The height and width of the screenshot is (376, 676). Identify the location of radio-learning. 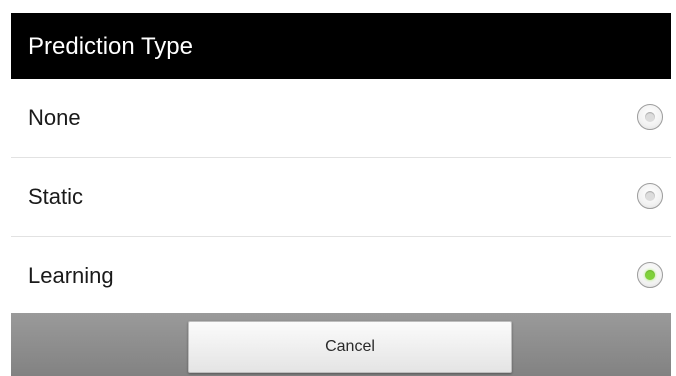
(650, 275).